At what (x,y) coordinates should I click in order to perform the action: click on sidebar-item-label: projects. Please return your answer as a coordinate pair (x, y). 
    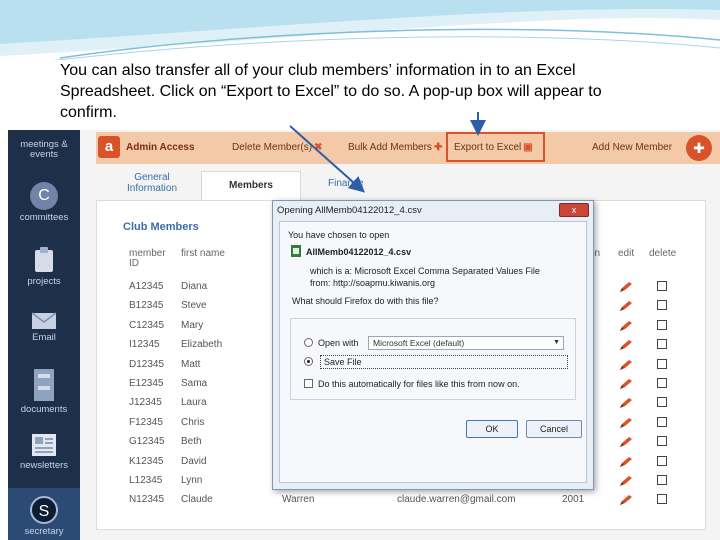
    Looking at the image, I should click on (44, 281).